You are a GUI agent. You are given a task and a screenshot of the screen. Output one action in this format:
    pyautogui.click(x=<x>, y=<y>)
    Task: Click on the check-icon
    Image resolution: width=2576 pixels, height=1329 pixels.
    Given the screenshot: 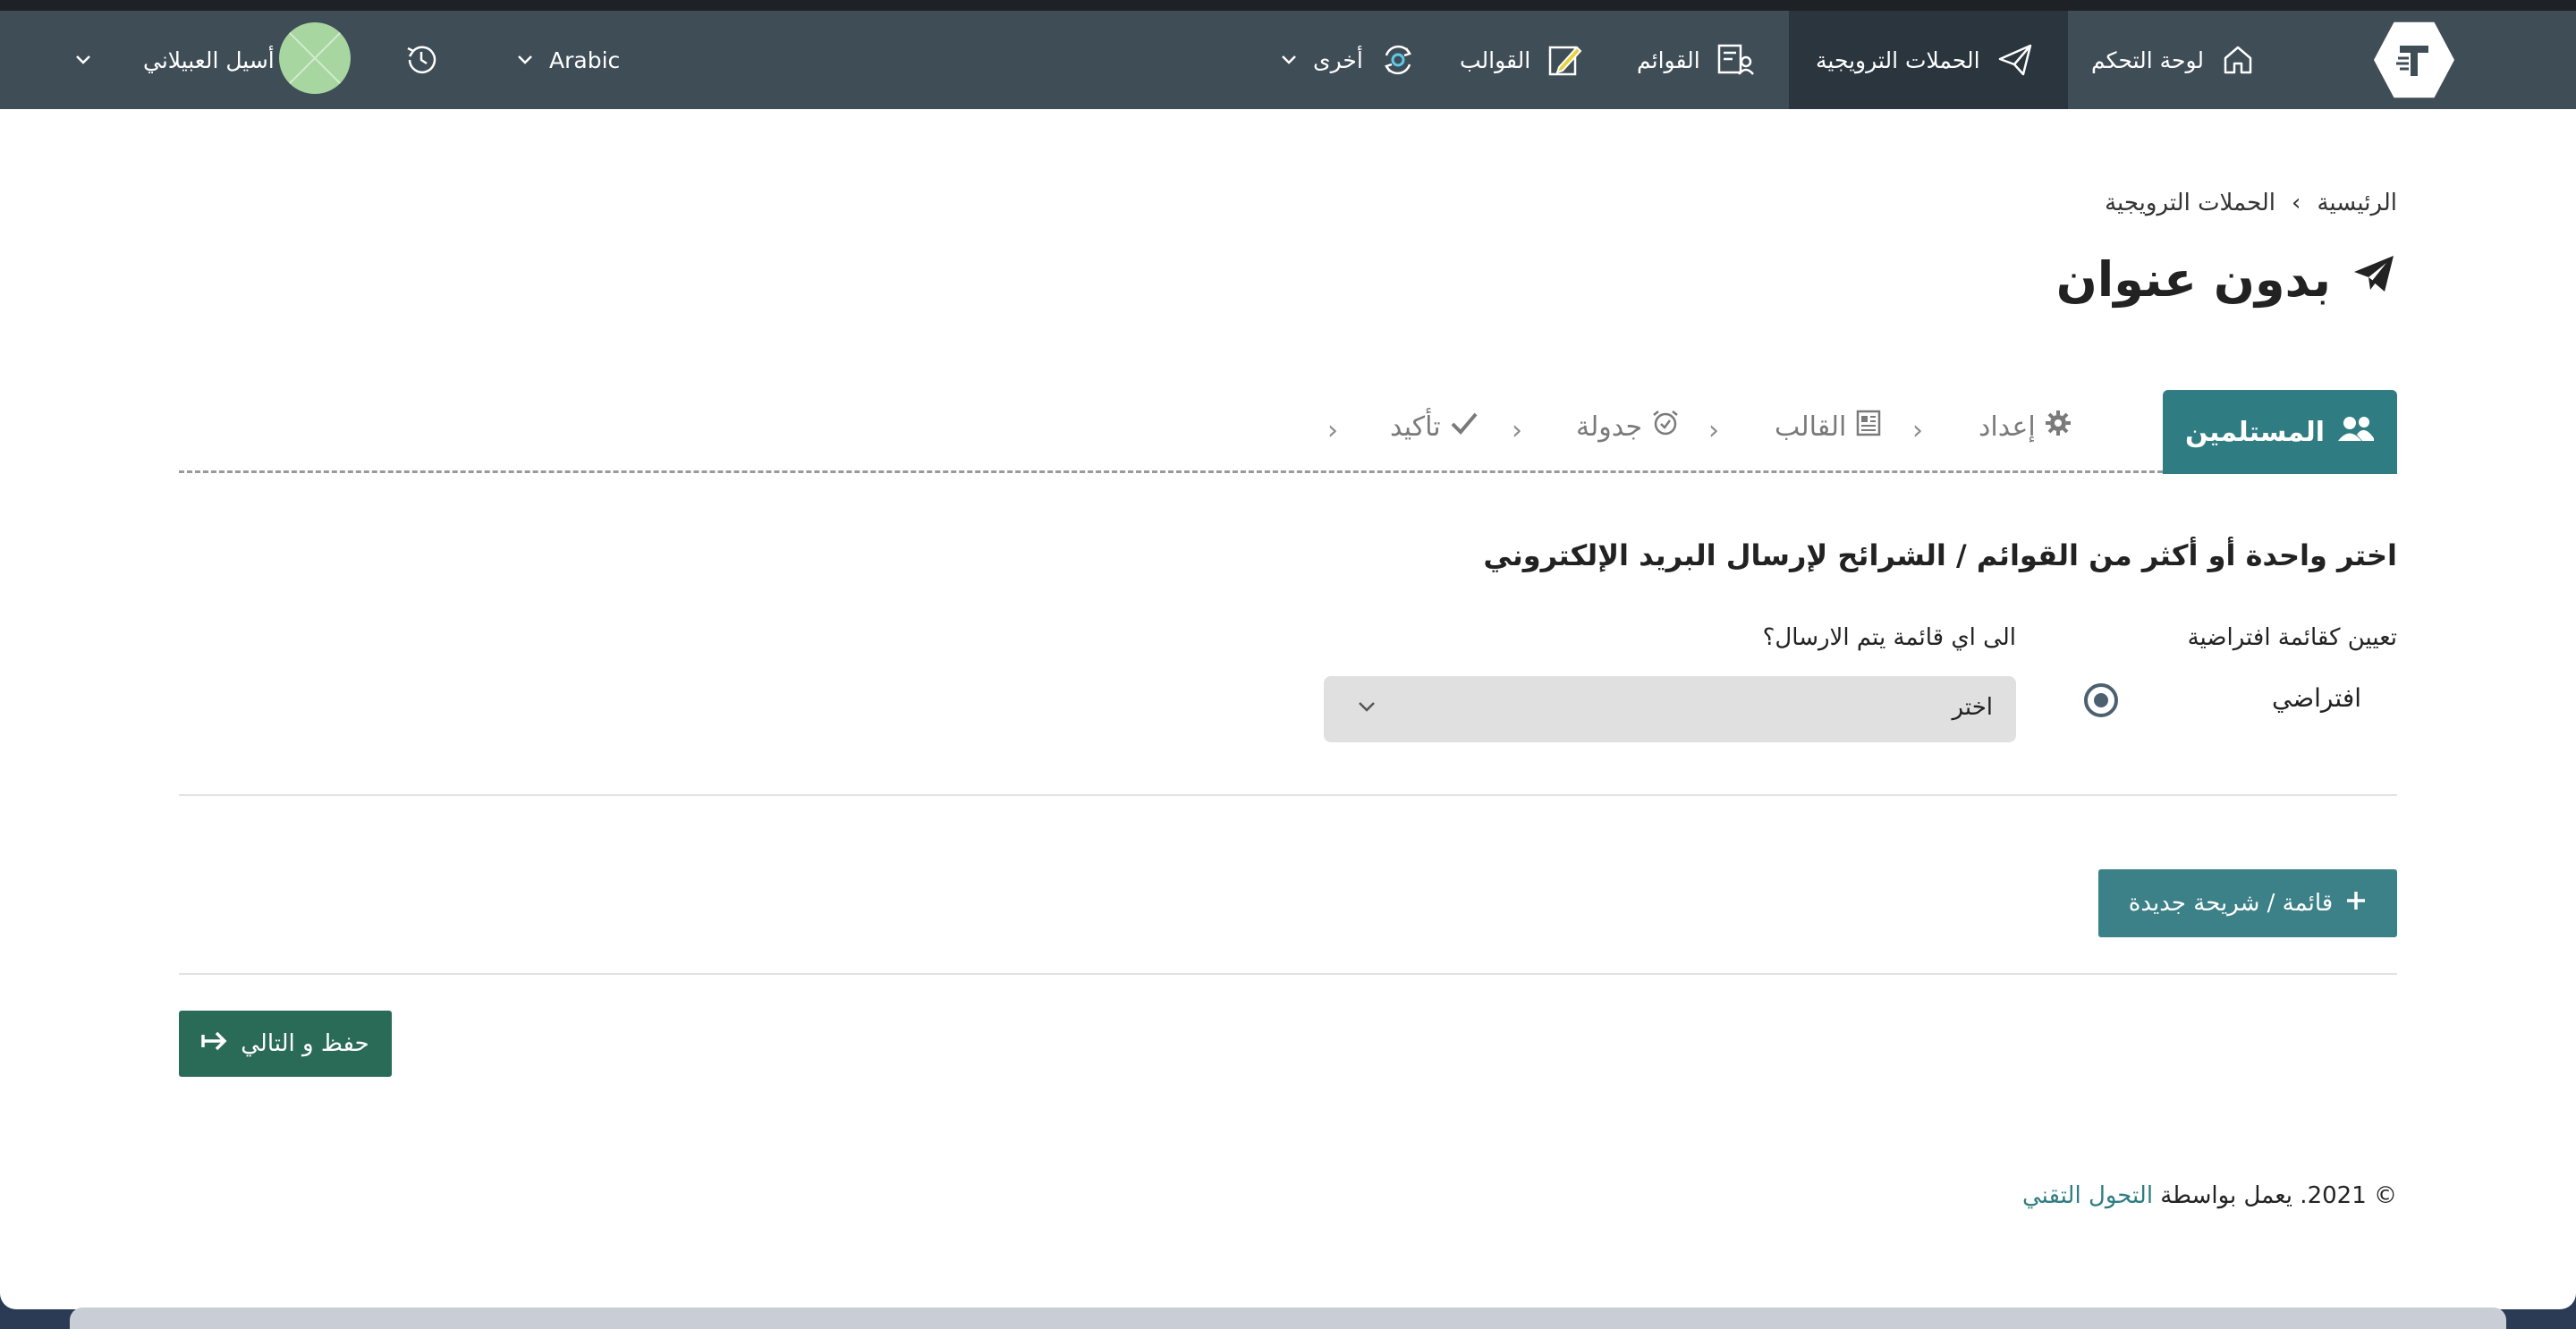 What is the action you would take?
    pyautogui.click(x=1464, y=427)
    